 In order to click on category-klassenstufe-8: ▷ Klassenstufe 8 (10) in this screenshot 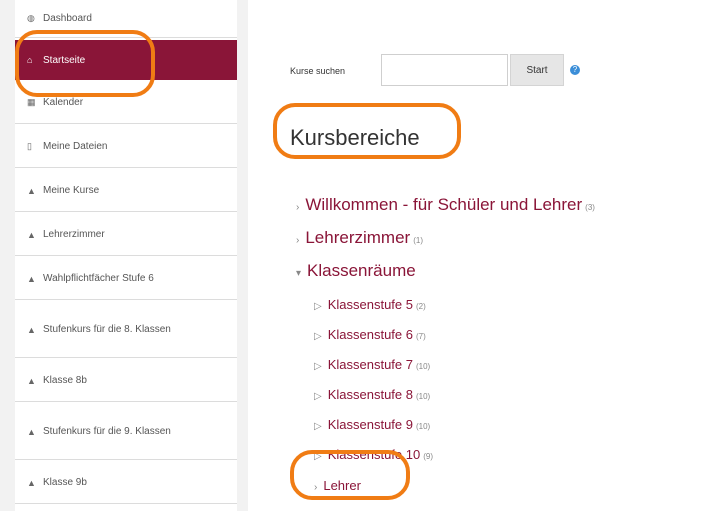, I will do `click(372, 394)`.